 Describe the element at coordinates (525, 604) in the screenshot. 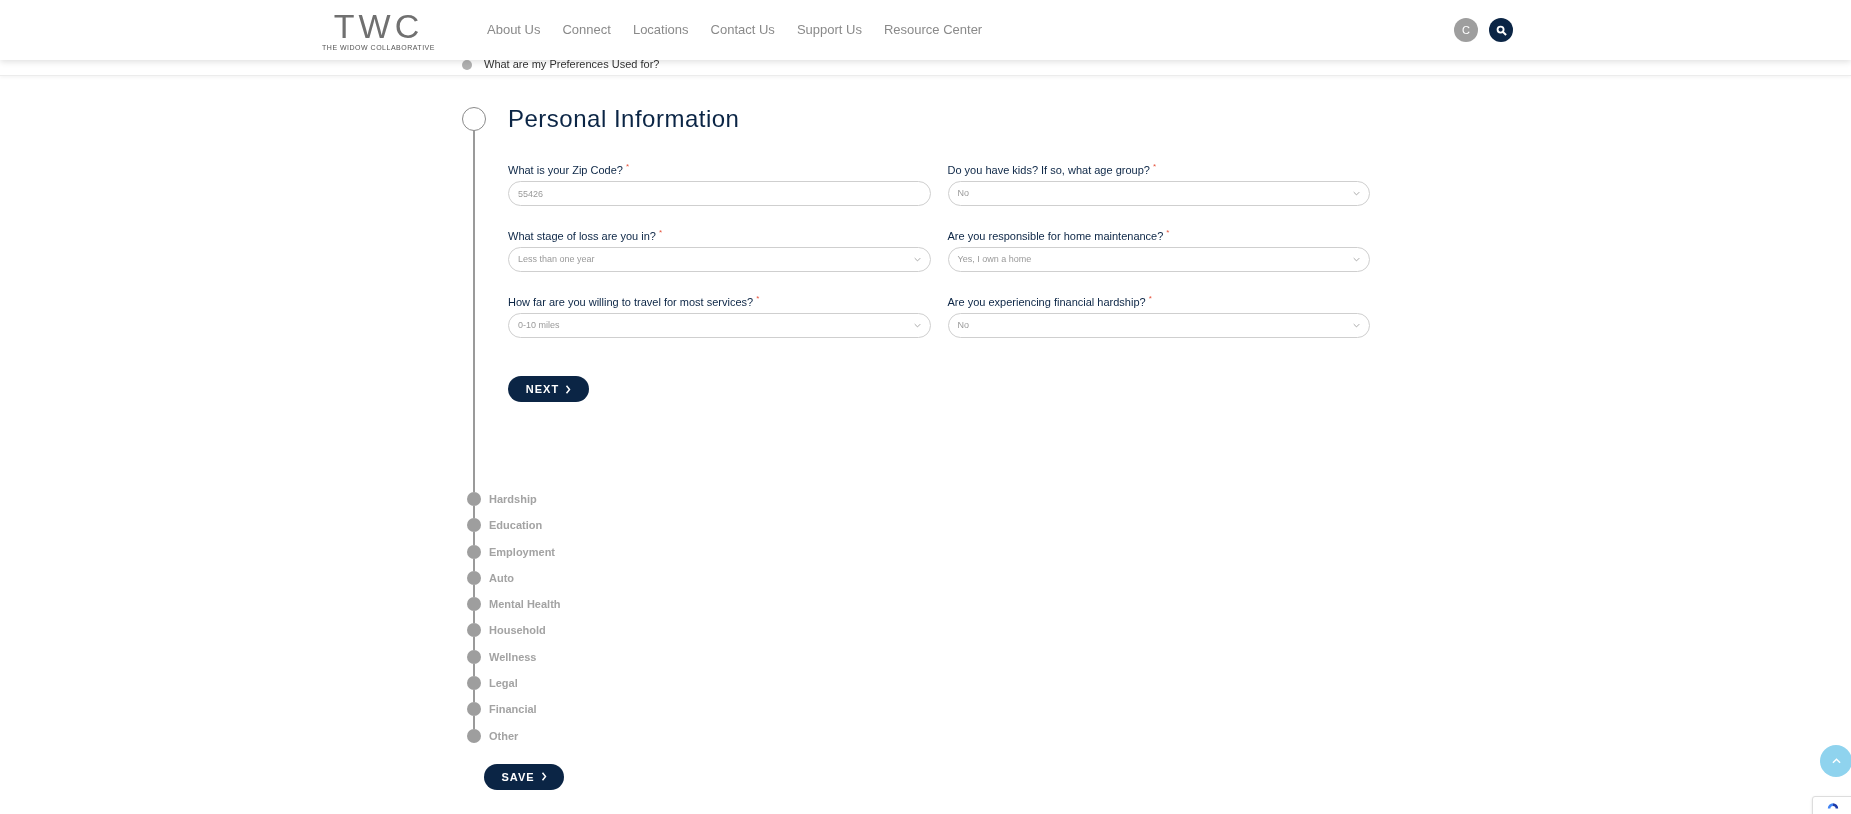

I see `step-label: Mental Health` at that location.